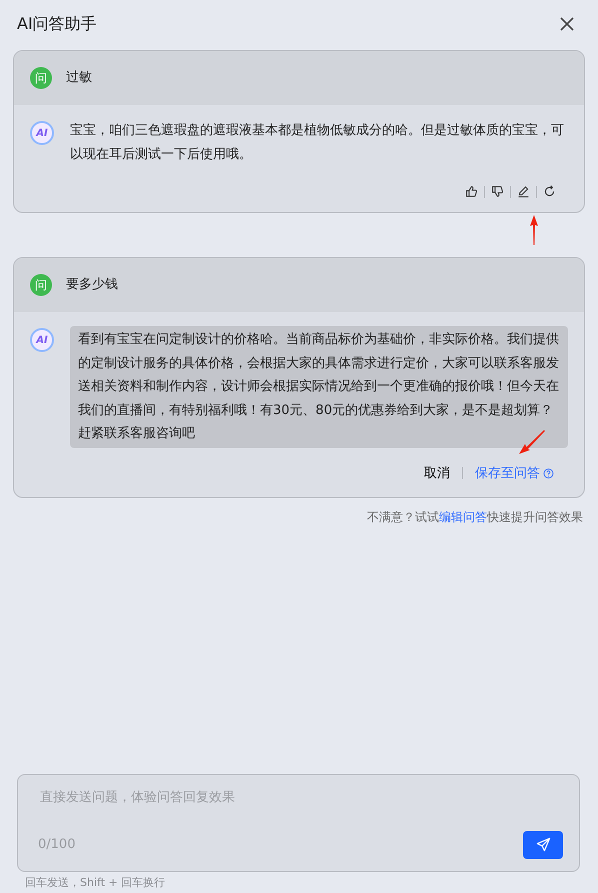  What do you see at coordinates (79, 78) in the screenshot?
I see `question-text: 过敏` at bounding box center [79, 78].